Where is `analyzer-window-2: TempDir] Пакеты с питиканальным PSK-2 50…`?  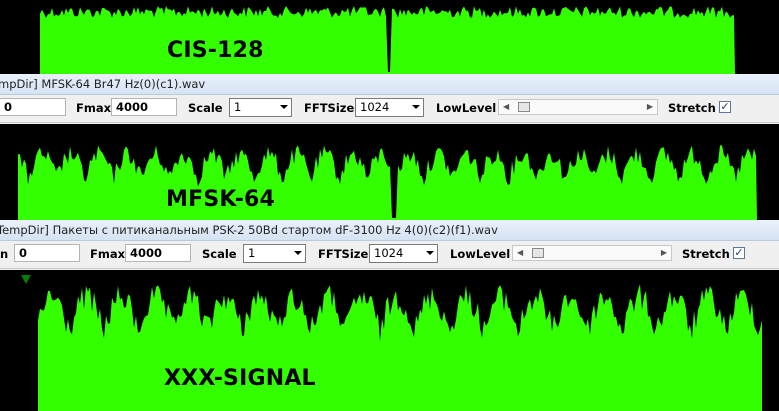
analyzer-window-2: TempDir] Пакеты с питиканальным PSK-2 50… is located at coordinates (389, 245).